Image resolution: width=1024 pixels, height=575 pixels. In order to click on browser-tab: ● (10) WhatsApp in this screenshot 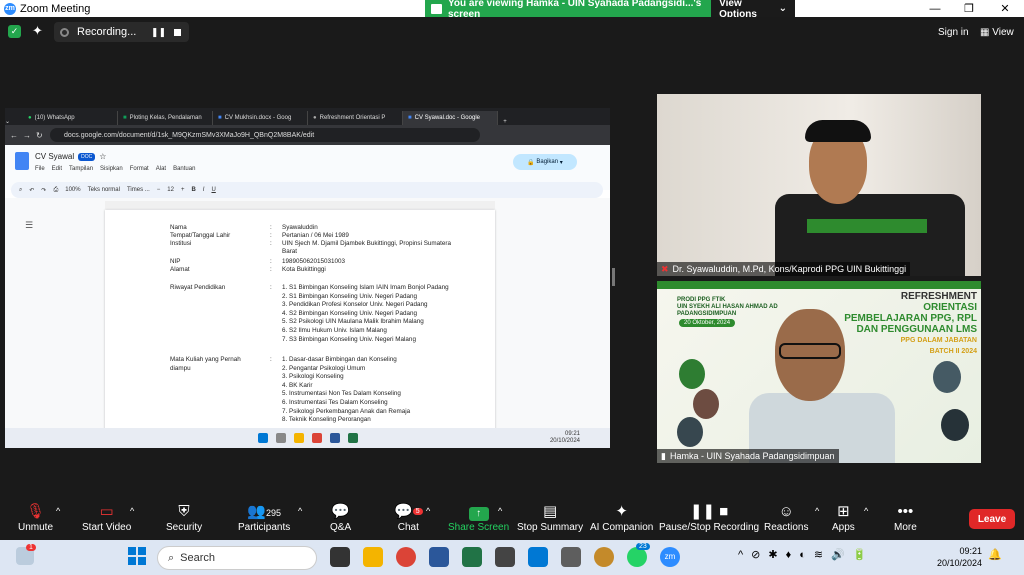, I will do `click(70, 118)`.